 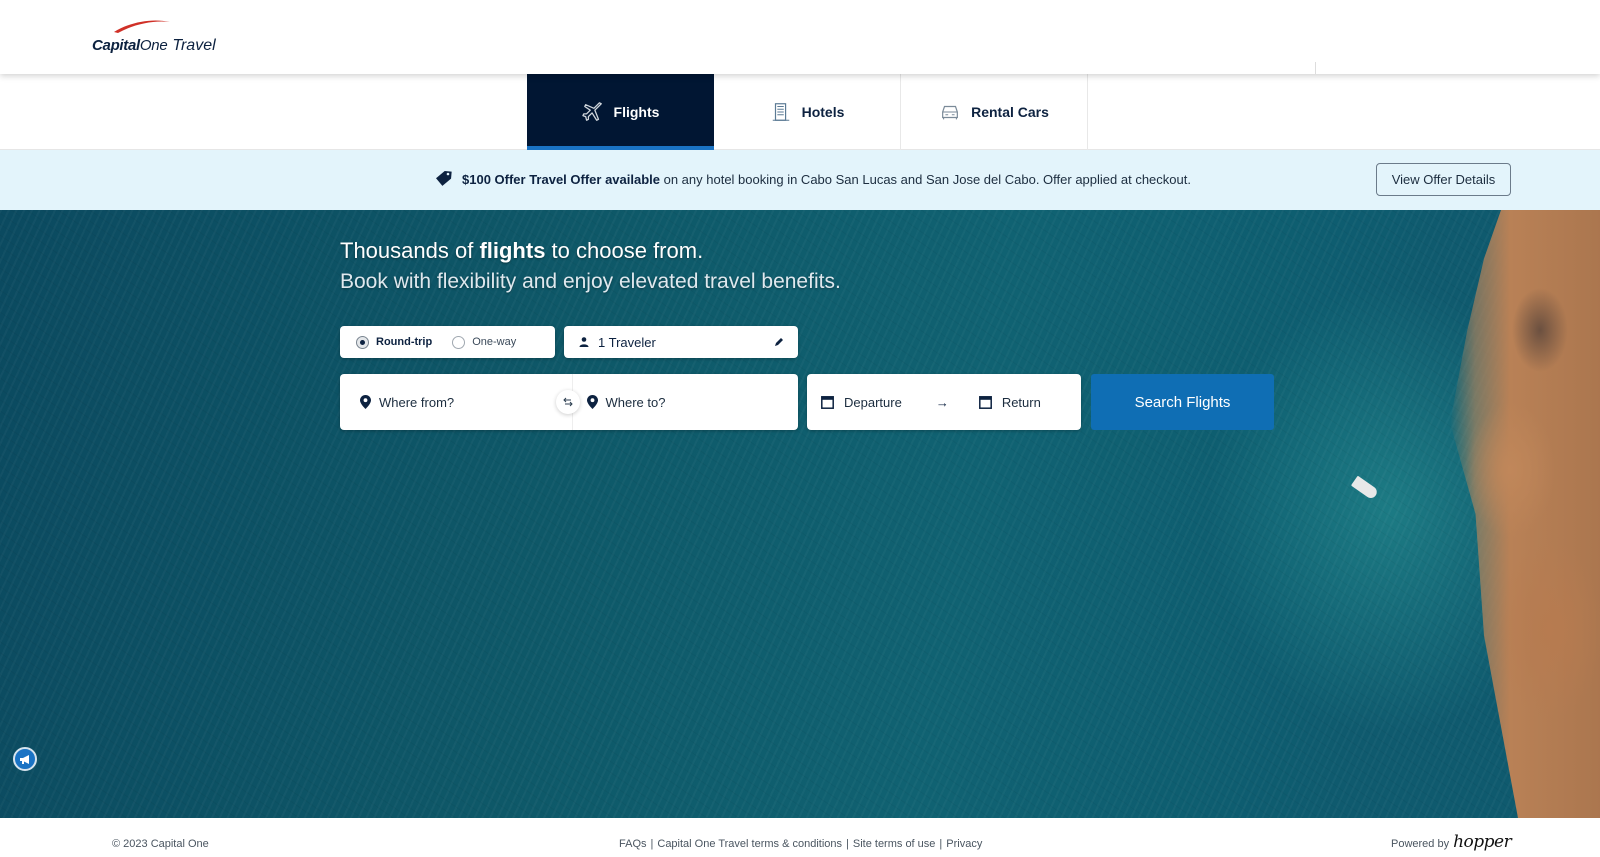 I want to click on copyright: © 2023 Capital One, so click(x=160, y=844).